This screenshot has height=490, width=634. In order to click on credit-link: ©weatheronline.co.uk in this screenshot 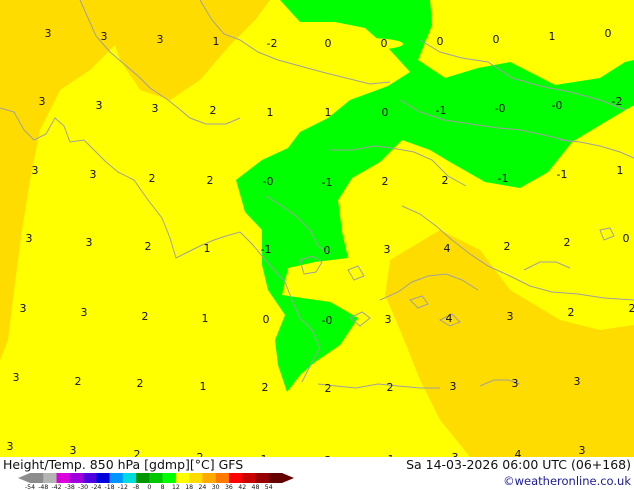, I will do `click(567, 481)`.